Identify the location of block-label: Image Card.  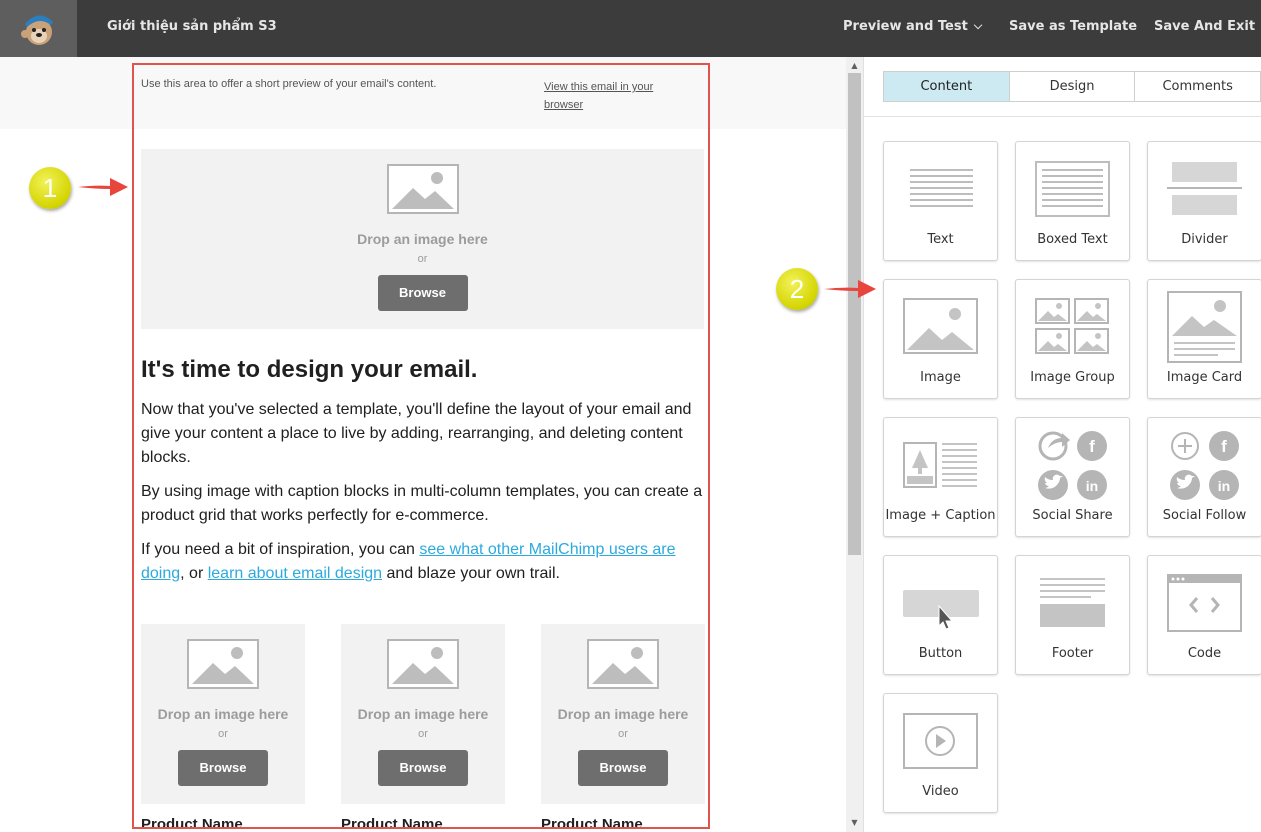
(1204, 377).